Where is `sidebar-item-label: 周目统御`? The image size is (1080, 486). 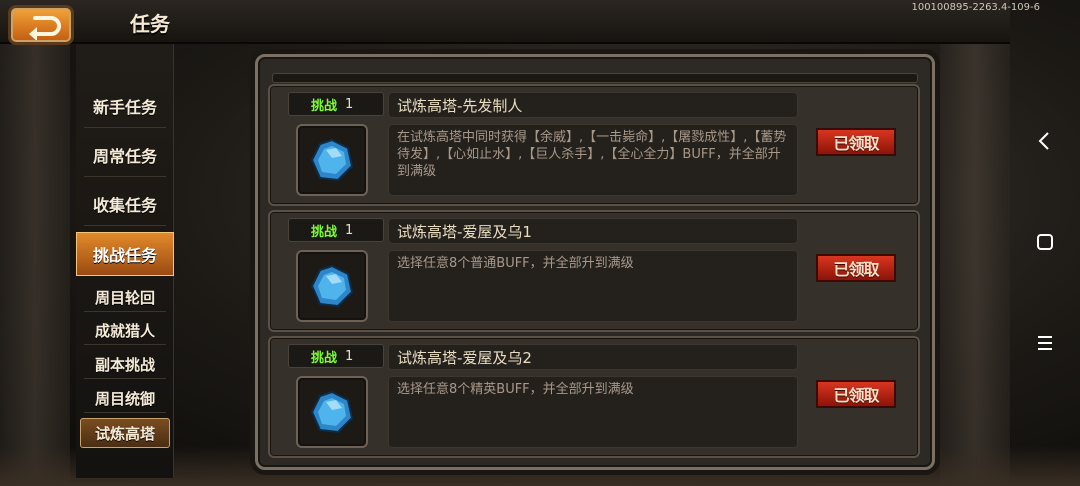
sidebar-item-label: 周目统御 is located at coordinates (124, 398).